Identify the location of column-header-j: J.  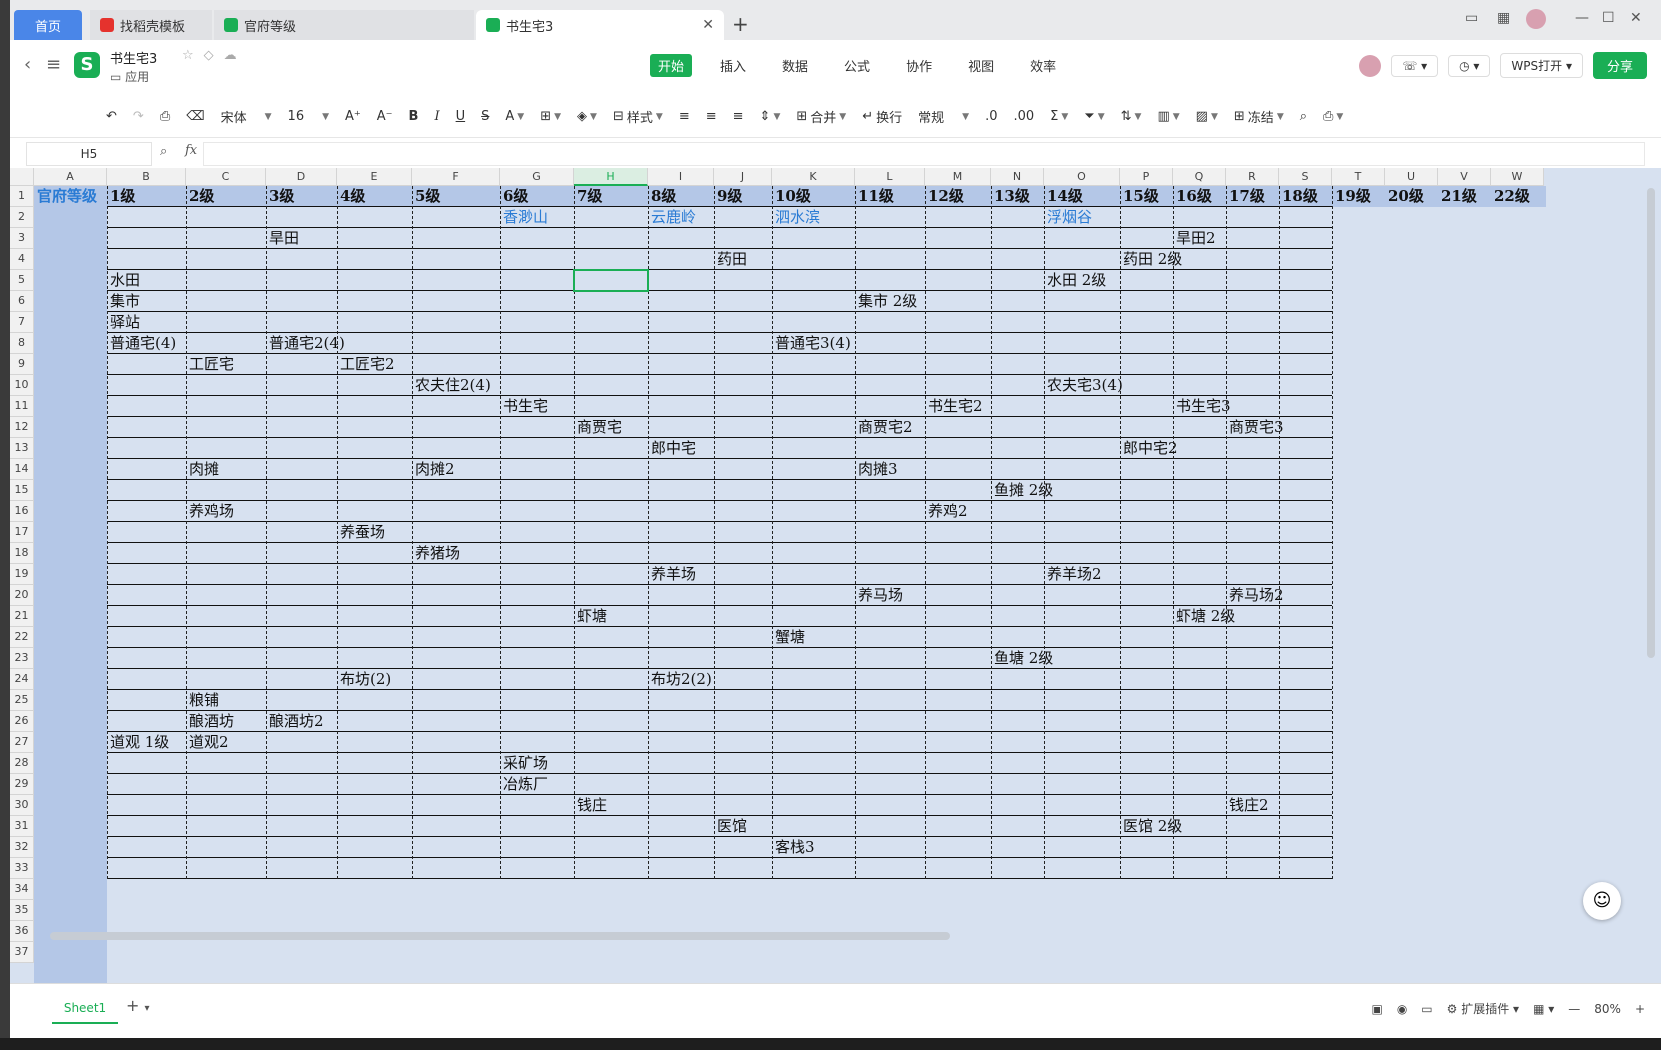
(743, 177).